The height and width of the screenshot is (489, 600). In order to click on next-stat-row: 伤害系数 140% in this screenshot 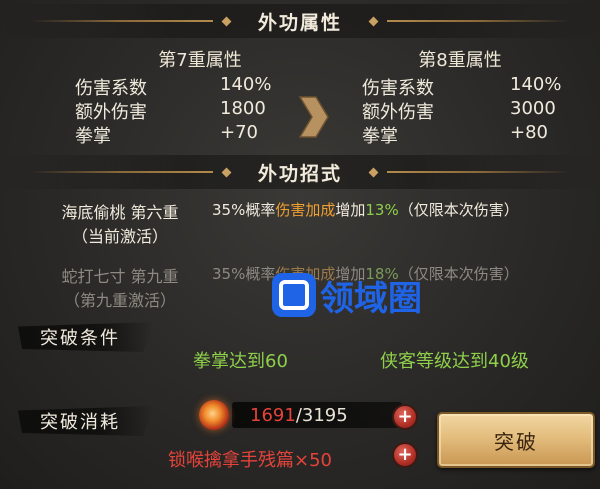, I will do `click(467, 86)`.